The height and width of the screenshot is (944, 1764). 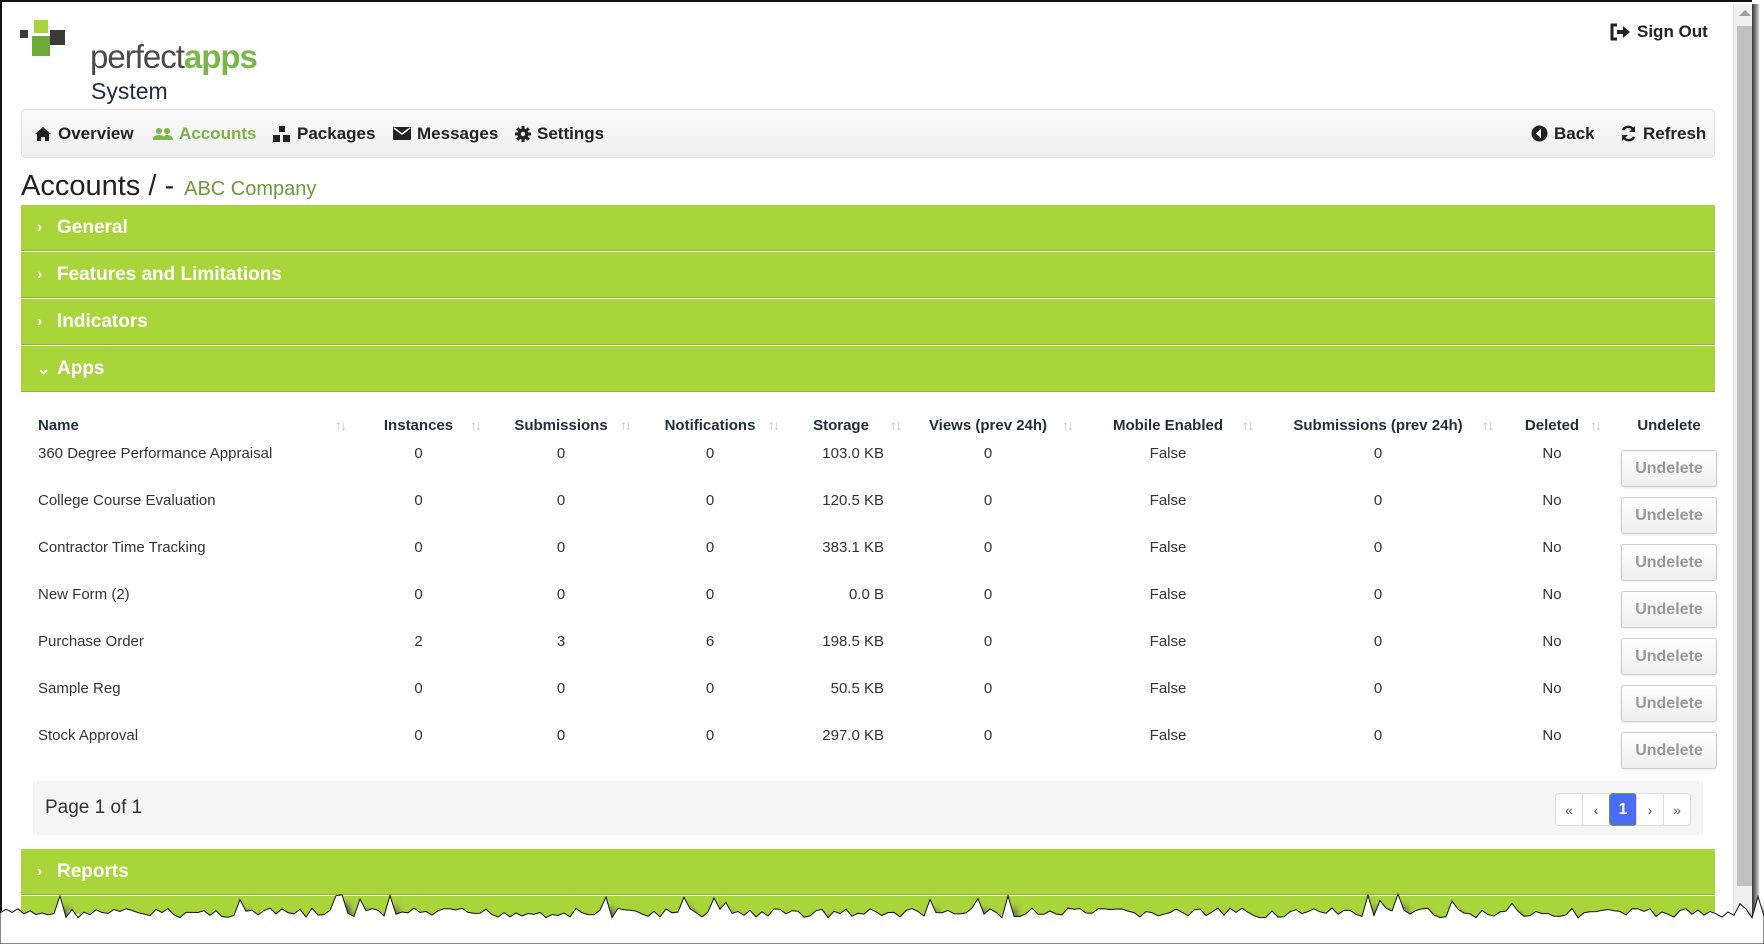 What do you see at coordinates (204, 133) in the screenshot?
I see `nav-accounts: Accounts` at bounding box center [204, 133].